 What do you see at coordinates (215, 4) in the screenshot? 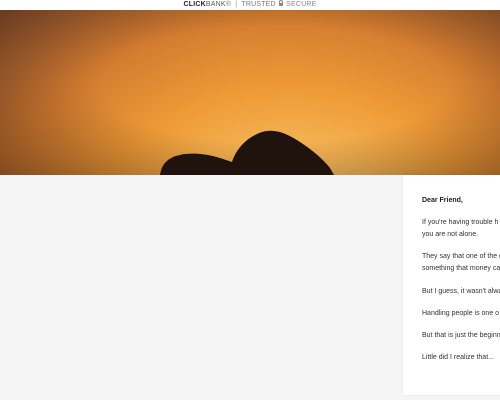
I see `clickbank-logo-light: BANK` at bounding box center [215, 4].